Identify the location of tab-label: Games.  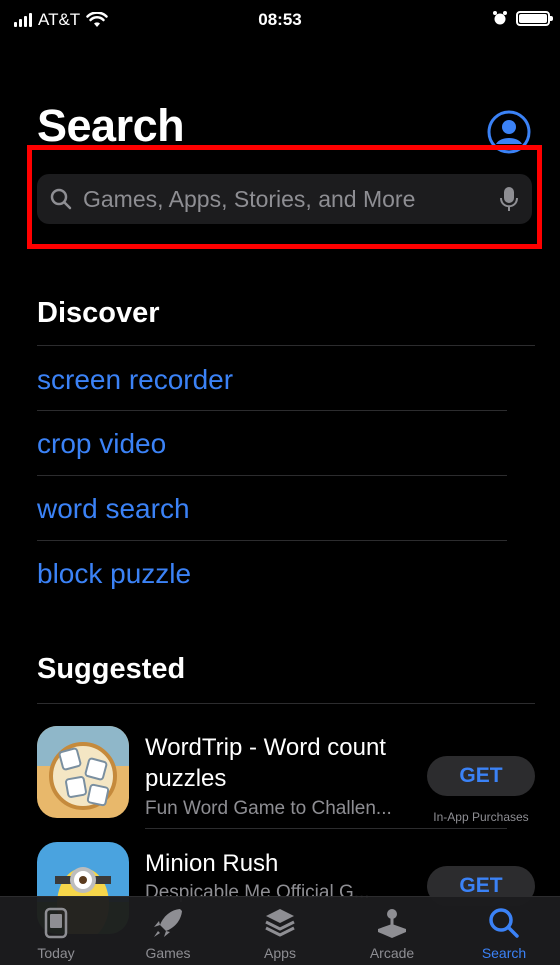
(168, 953).